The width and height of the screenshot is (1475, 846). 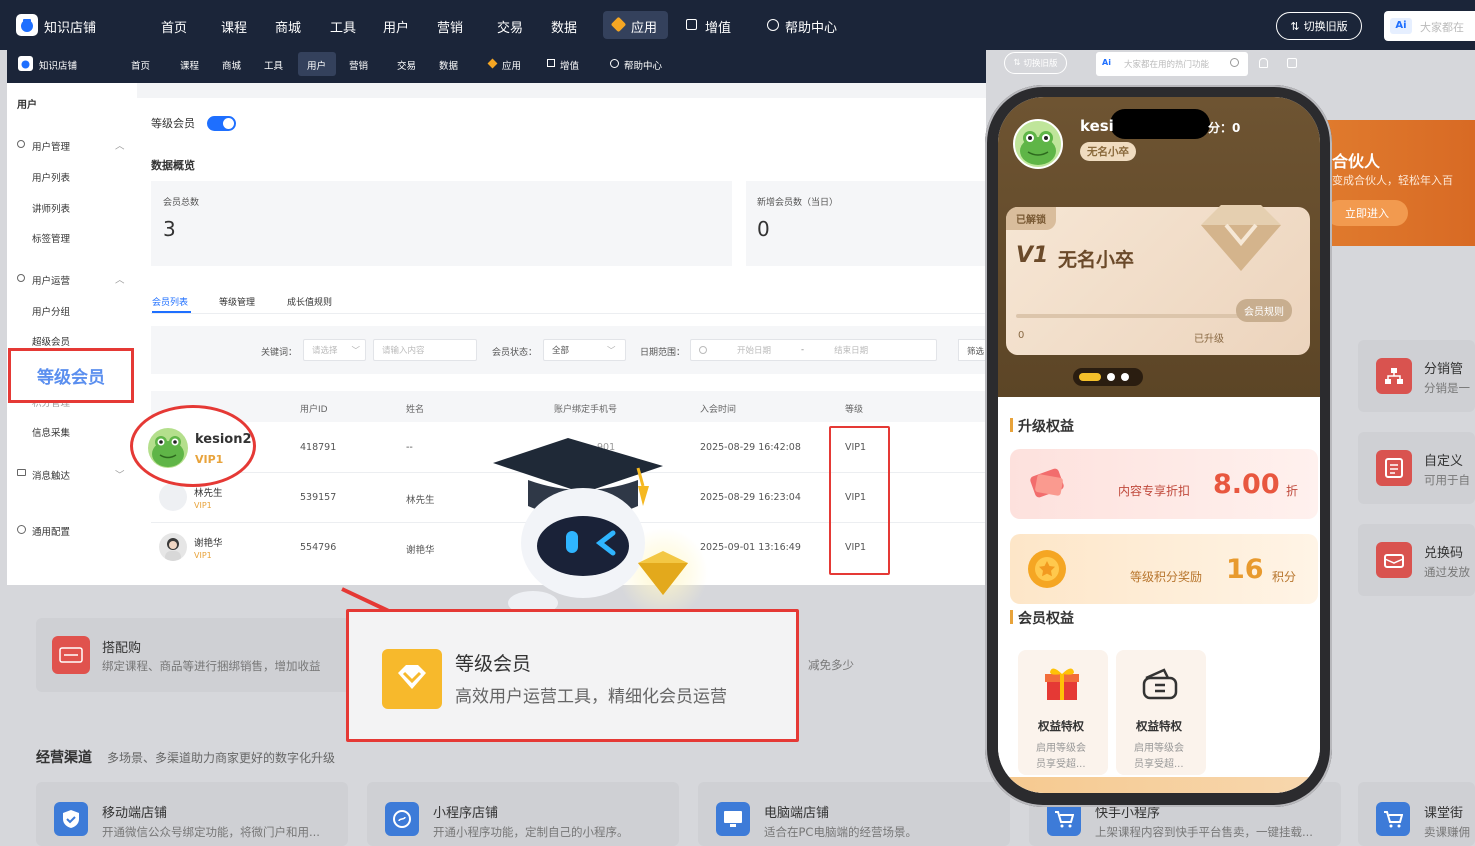 What do you see at coordinates (234, 26) in the screenshot?
I see `bg-nav-course: 课程` at bounding box center [234, 26].